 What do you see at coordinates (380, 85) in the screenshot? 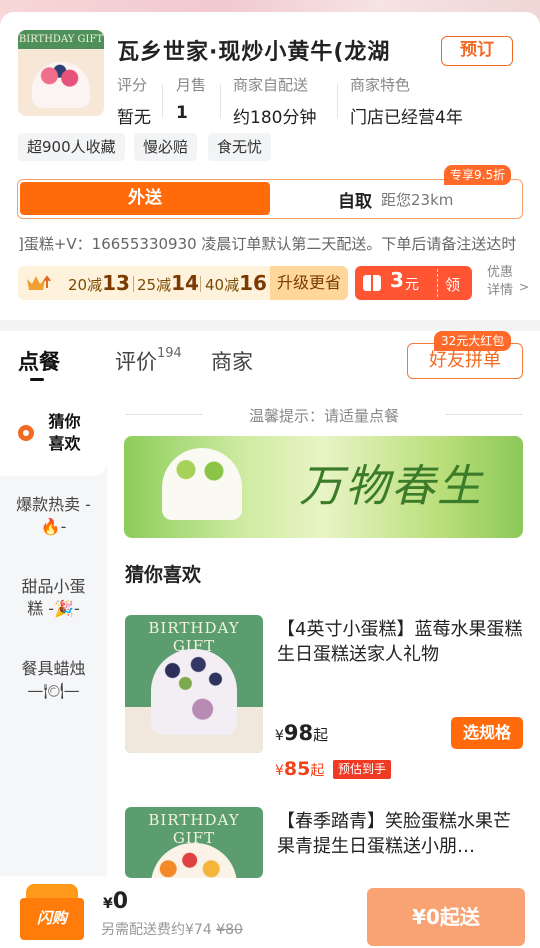
I see `stat-label: 商家特色` at bounding box center [380, 85].